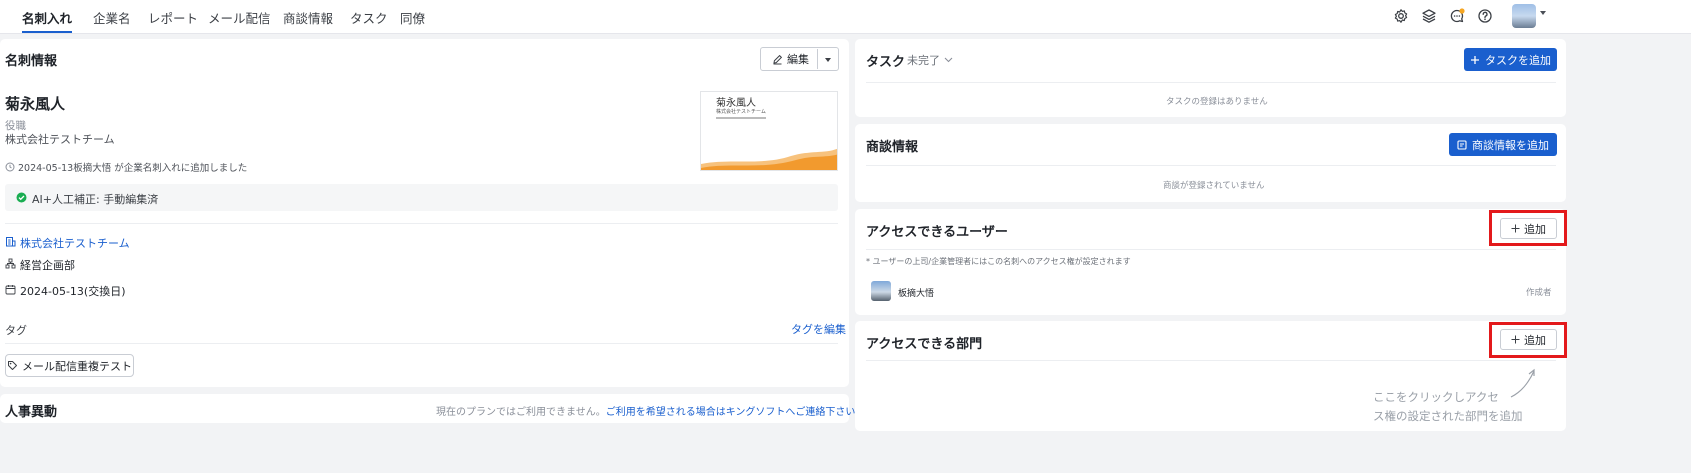 This screenshot has height=473, width=1691. What do you see at coordinates (1510, 145) in the screenshot?
I see `add-deal-label: 商談情報を追加` at bounding box center [1510, 145].